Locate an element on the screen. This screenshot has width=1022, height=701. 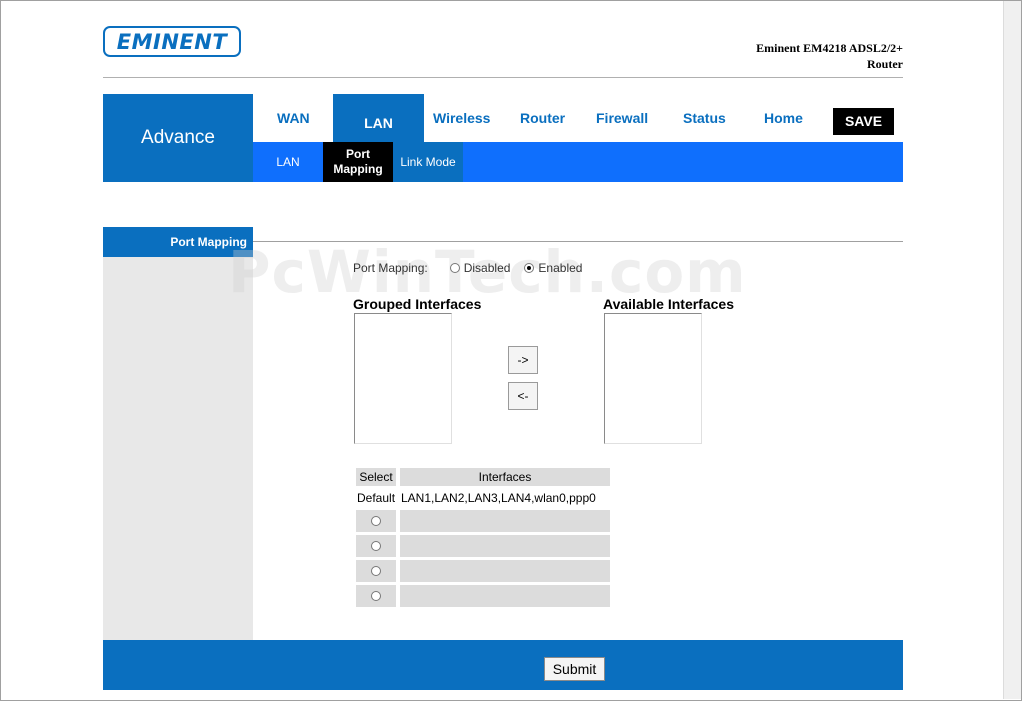
option-disabled-label: Disabled is located at coordinates (487, 268).